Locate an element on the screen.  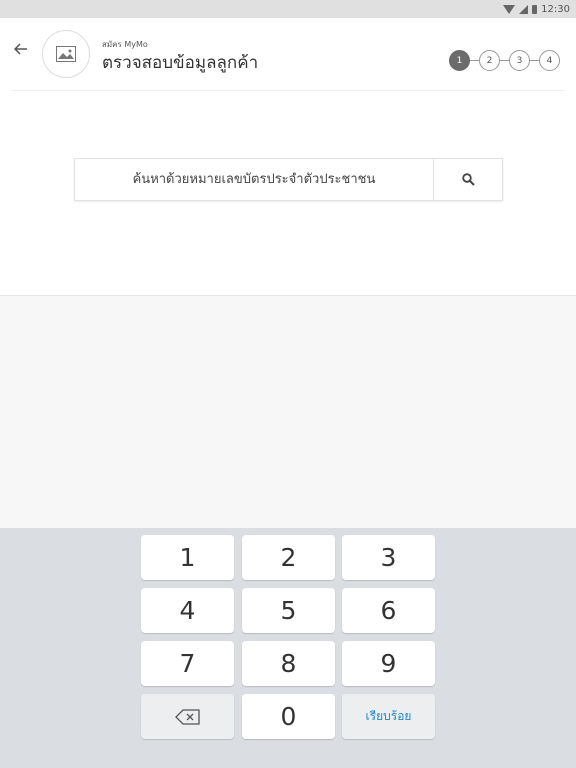
search-icon is located at coordinates (468, 179).